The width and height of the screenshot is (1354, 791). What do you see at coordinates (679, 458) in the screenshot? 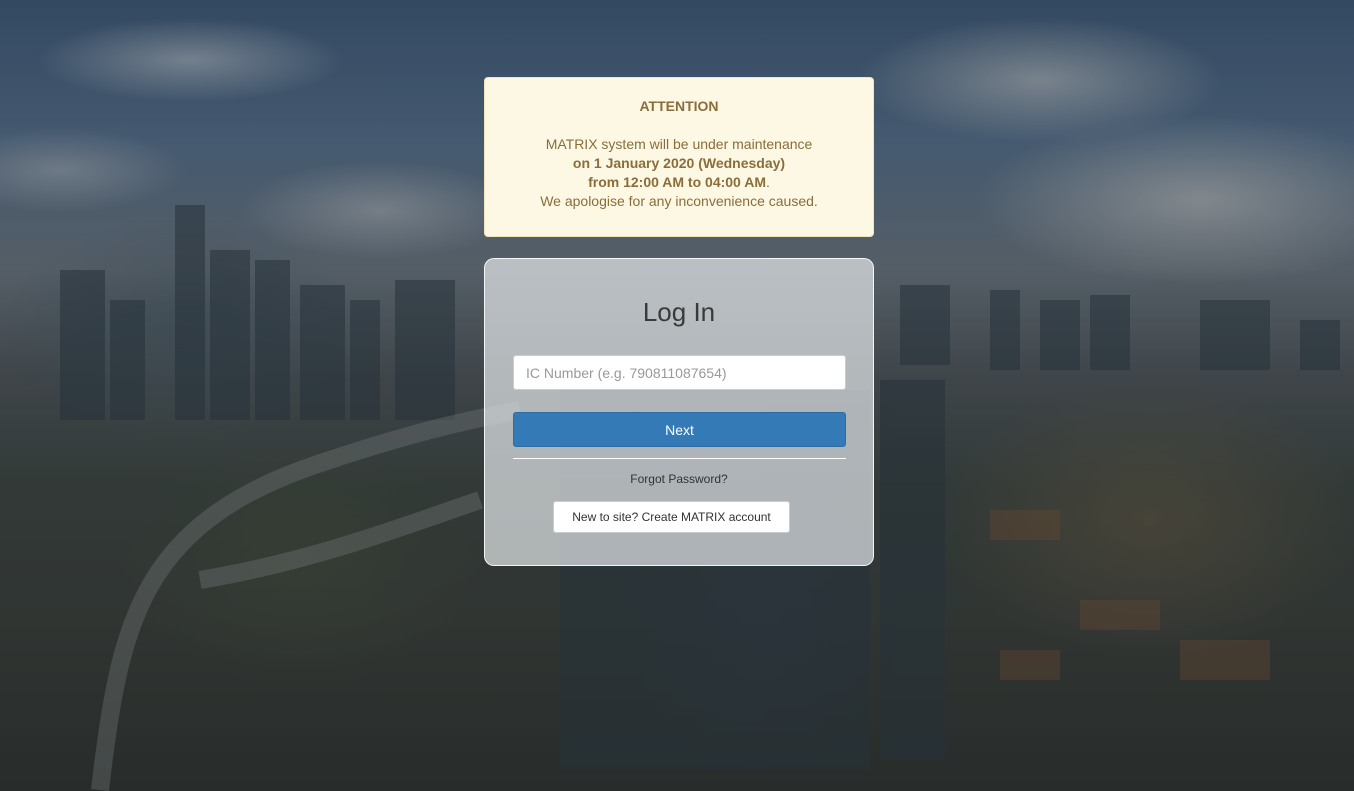
I see `divider` at bounding box center [679, 458].